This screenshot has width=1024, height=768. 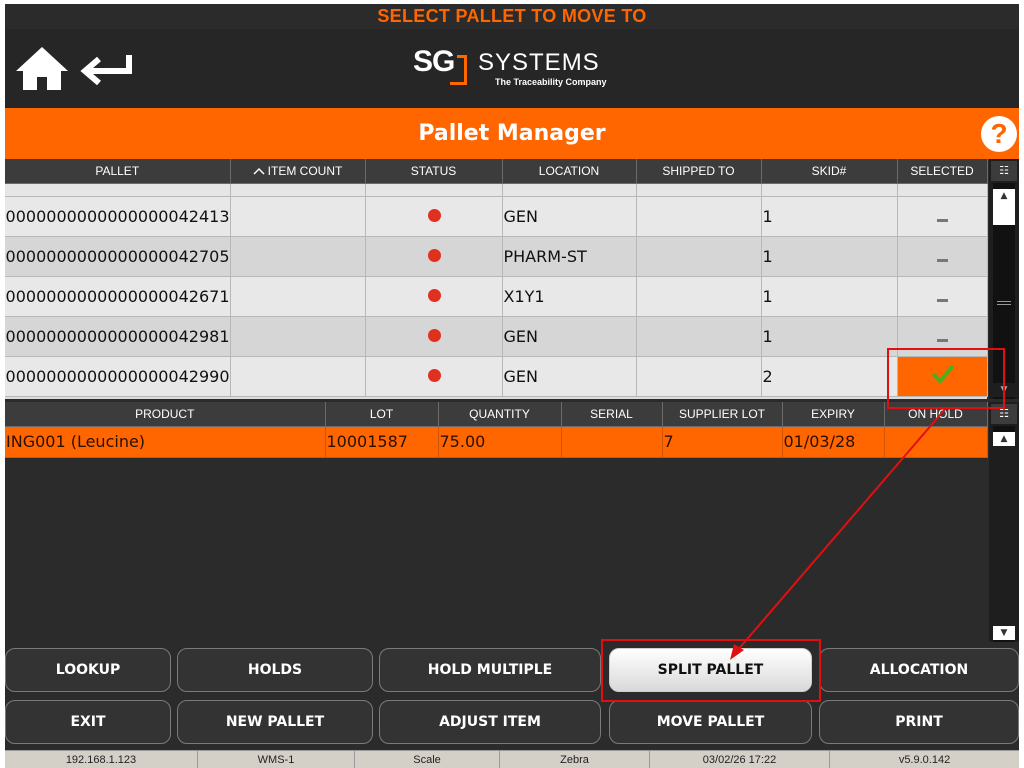 I want to click on supplier-lot: 7, so click(x=722, y=442).